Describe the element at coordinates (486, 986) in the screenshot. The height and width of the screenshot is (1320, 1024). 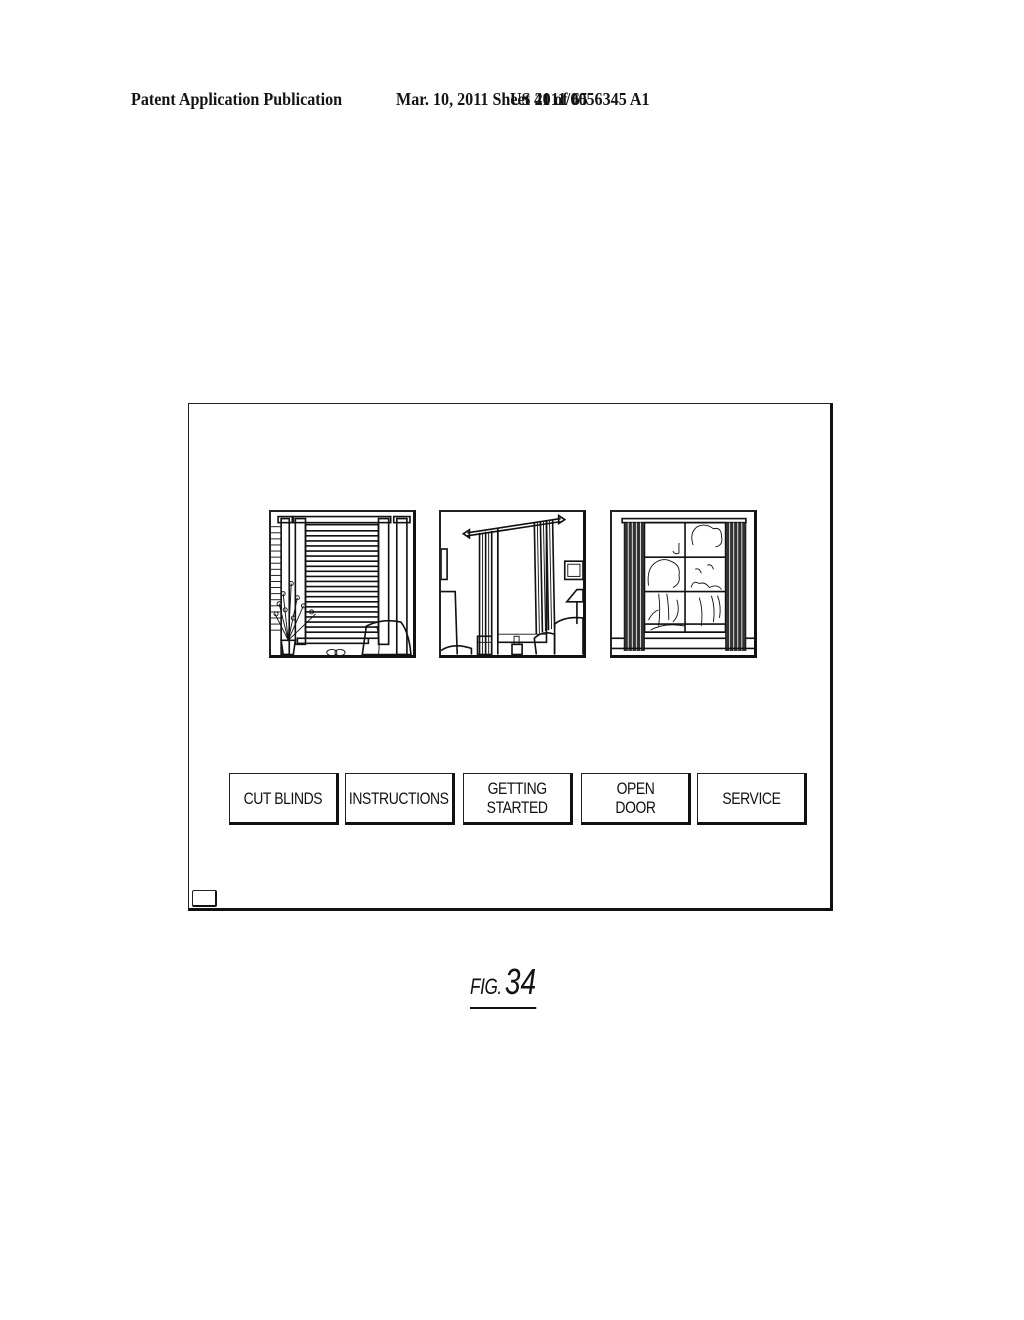
I see `figure-prefix: FIG.` at that location.